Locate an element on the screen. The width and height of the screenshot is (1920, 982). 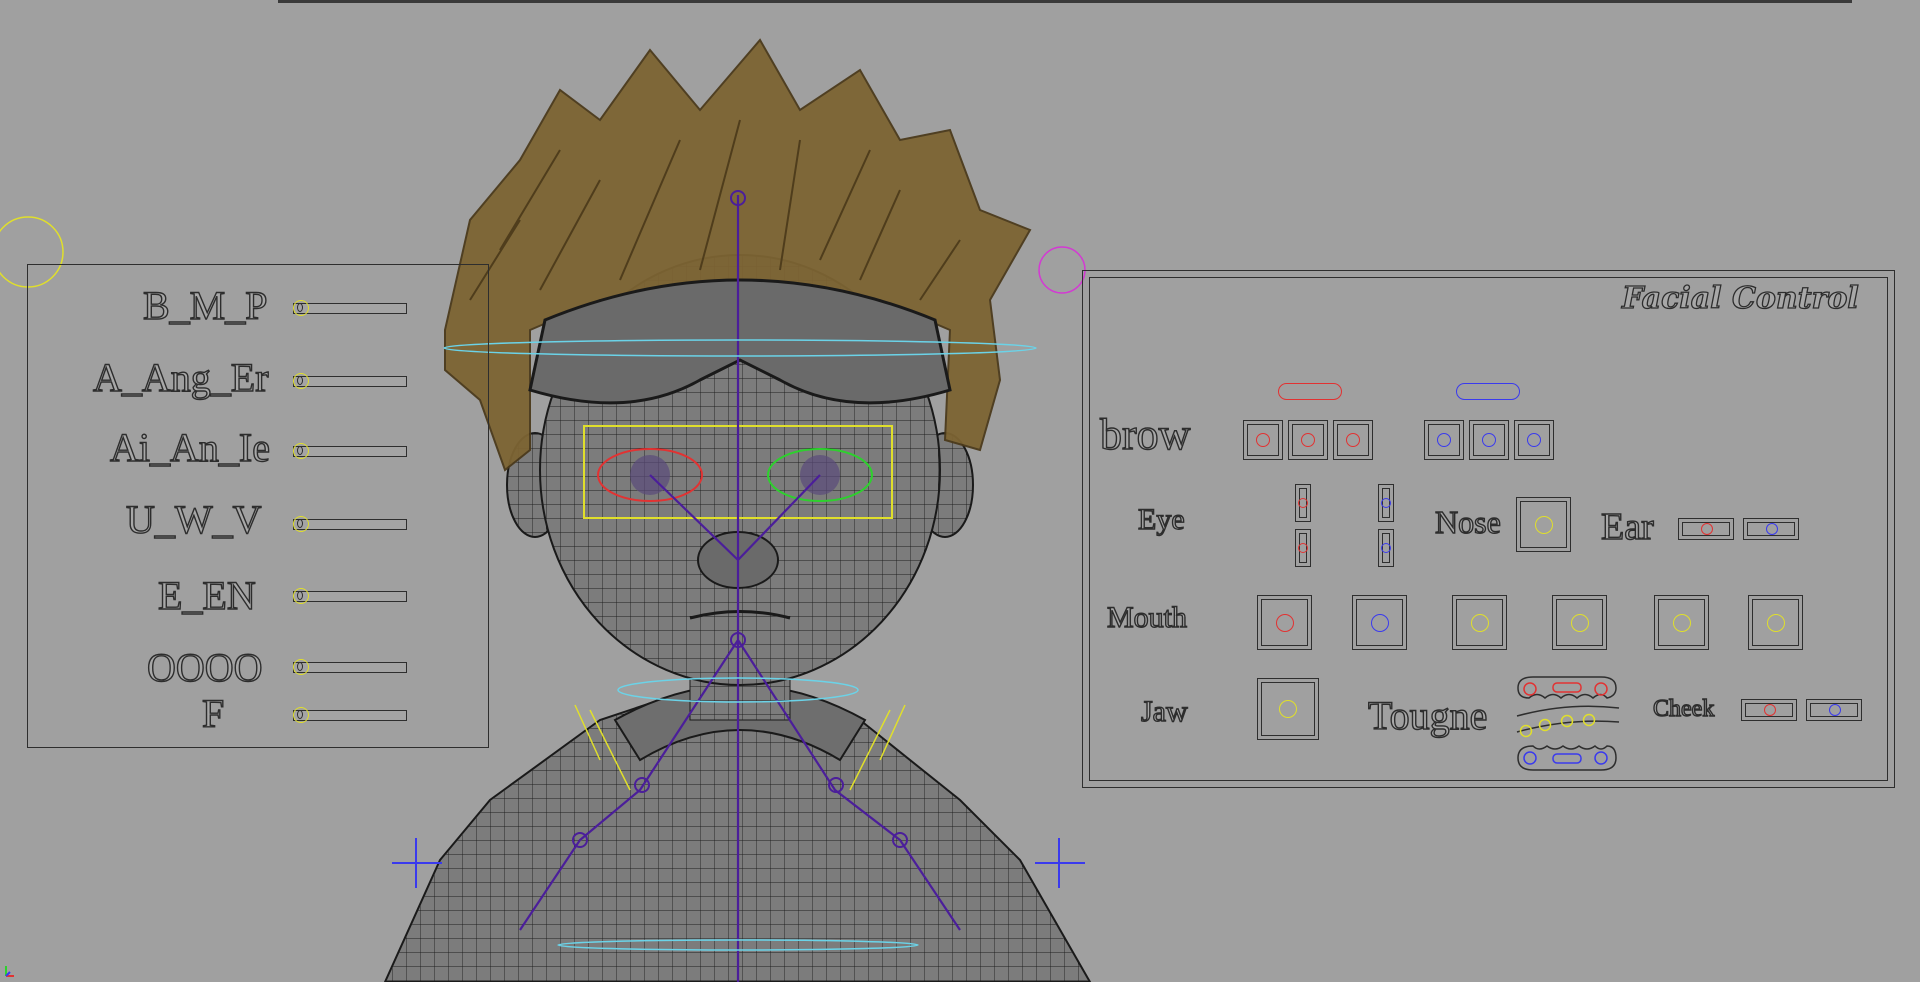
nose-ctrl is located at coordinates (1543, 524).